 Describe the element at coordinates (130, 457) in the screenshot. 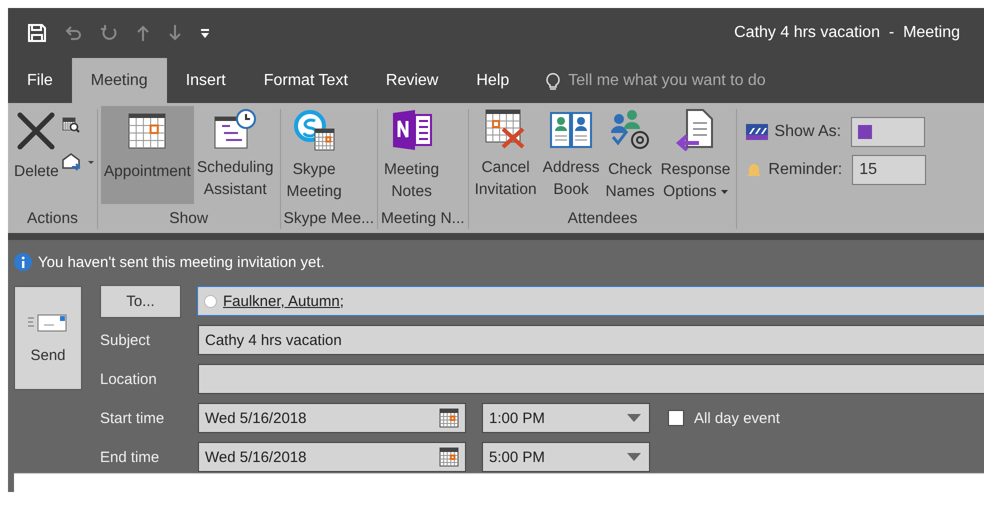

I see `end-time-label: End time` at that location.